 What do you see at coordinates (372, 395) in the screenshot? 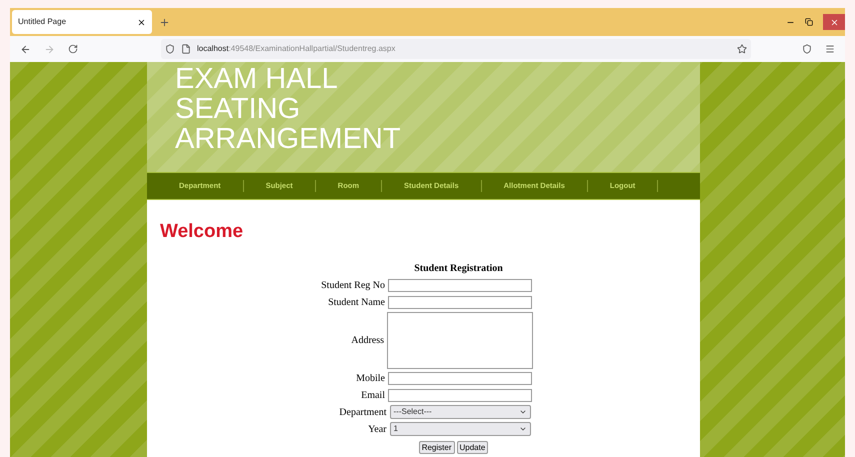
I see `field-label: Email` at bounding box center [372, 395].